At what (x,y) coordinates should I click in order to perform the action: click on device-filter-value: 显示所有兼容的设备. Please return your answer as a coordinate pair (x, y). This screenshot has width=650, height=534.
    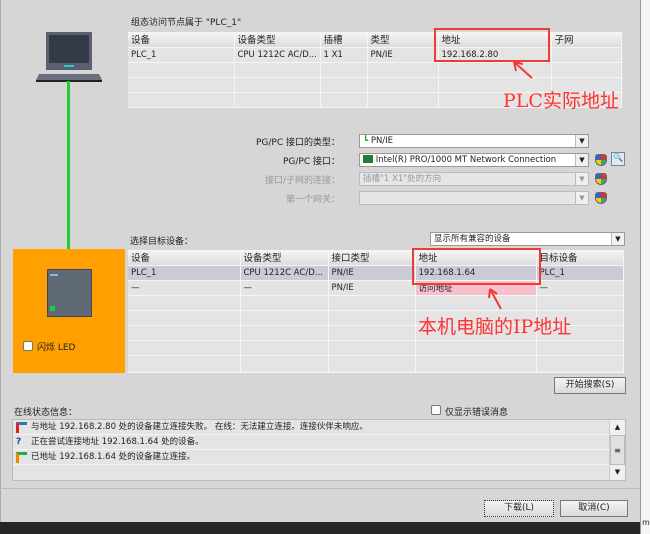
    Looking at the image, I should click on (472, 239).